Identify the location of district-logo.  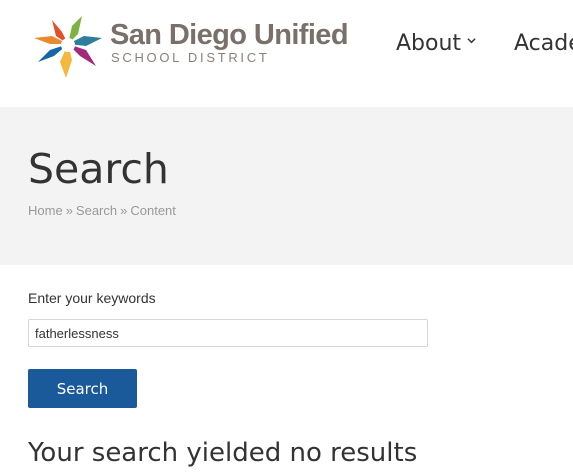
(68, 47).